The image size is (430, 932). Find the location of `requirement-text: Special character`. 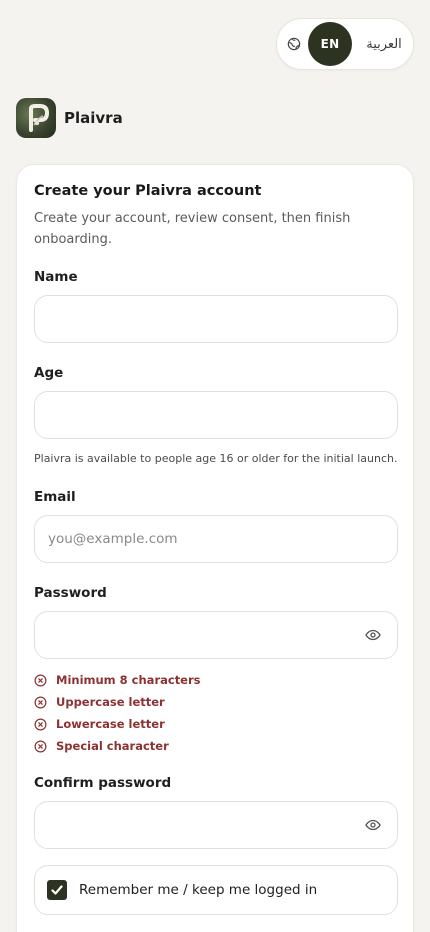

requirement-text: Special character is located at coordinates (112, 746).